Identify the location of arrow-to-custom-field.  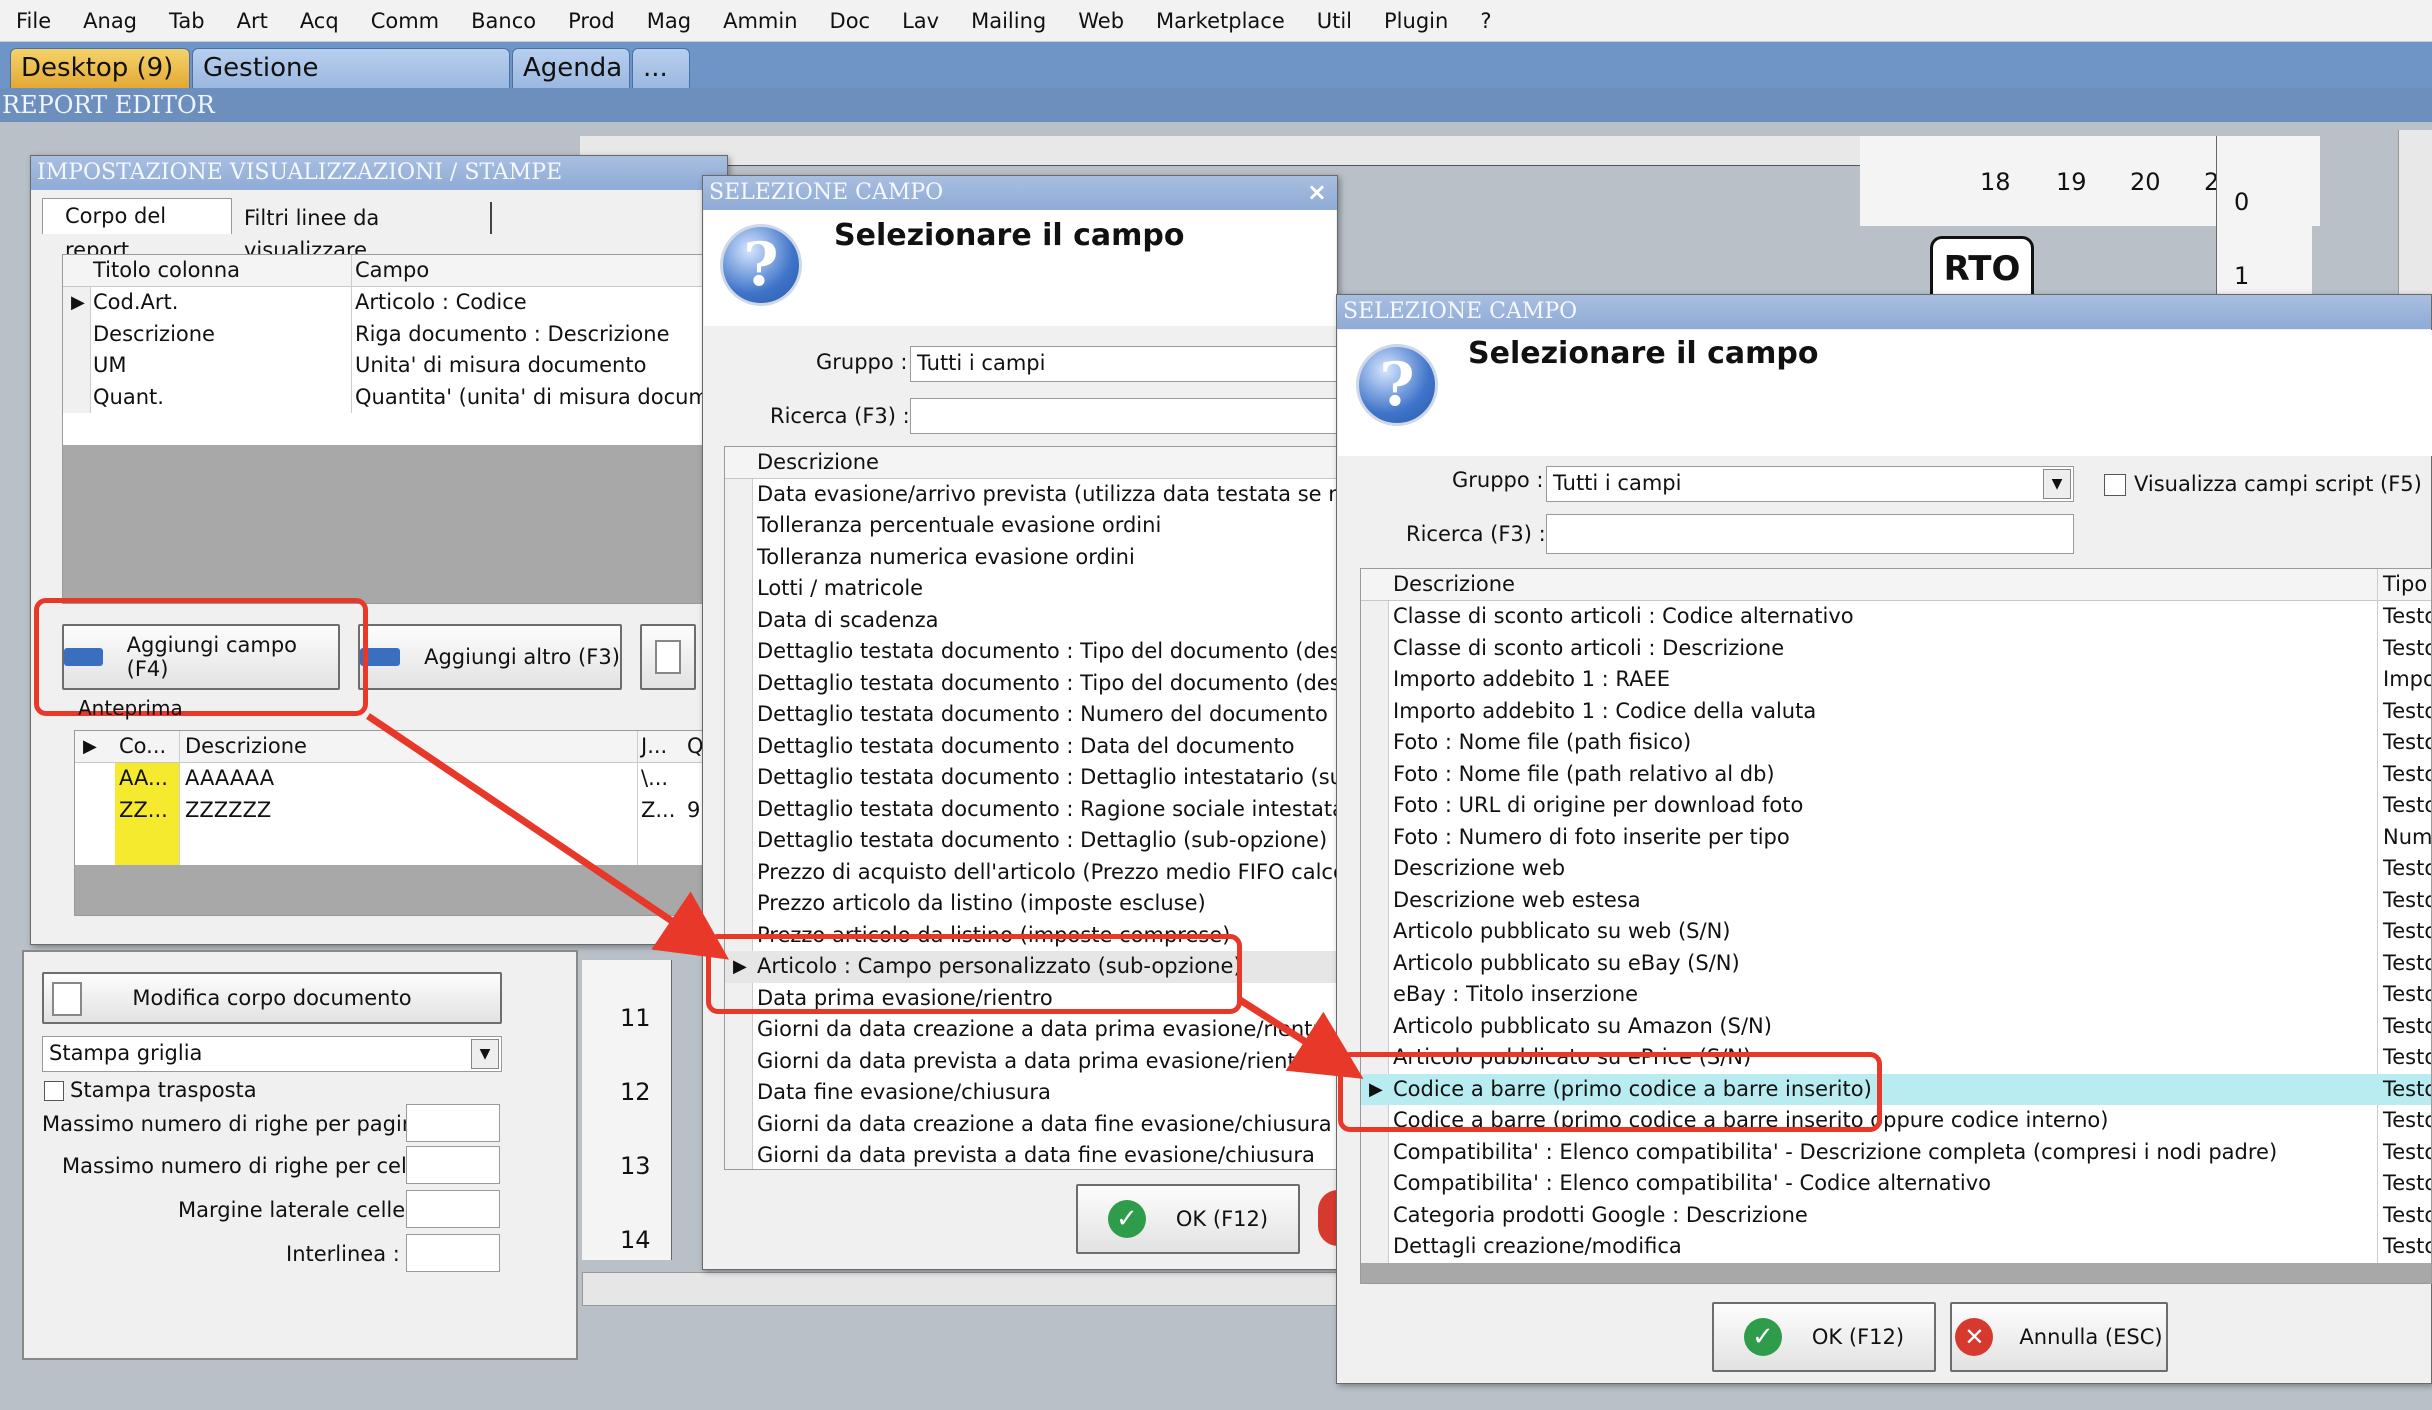
(548, 836).